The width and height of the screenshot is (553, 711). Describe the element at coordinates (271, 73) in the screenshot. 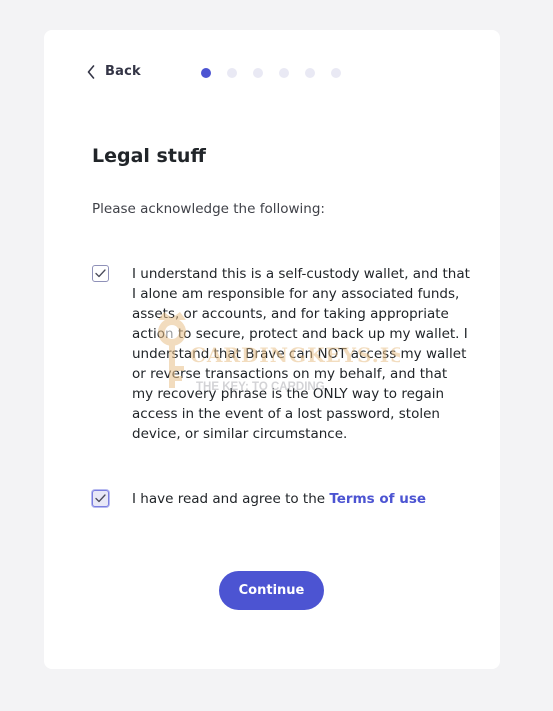

I see `step-indicator` at that location.